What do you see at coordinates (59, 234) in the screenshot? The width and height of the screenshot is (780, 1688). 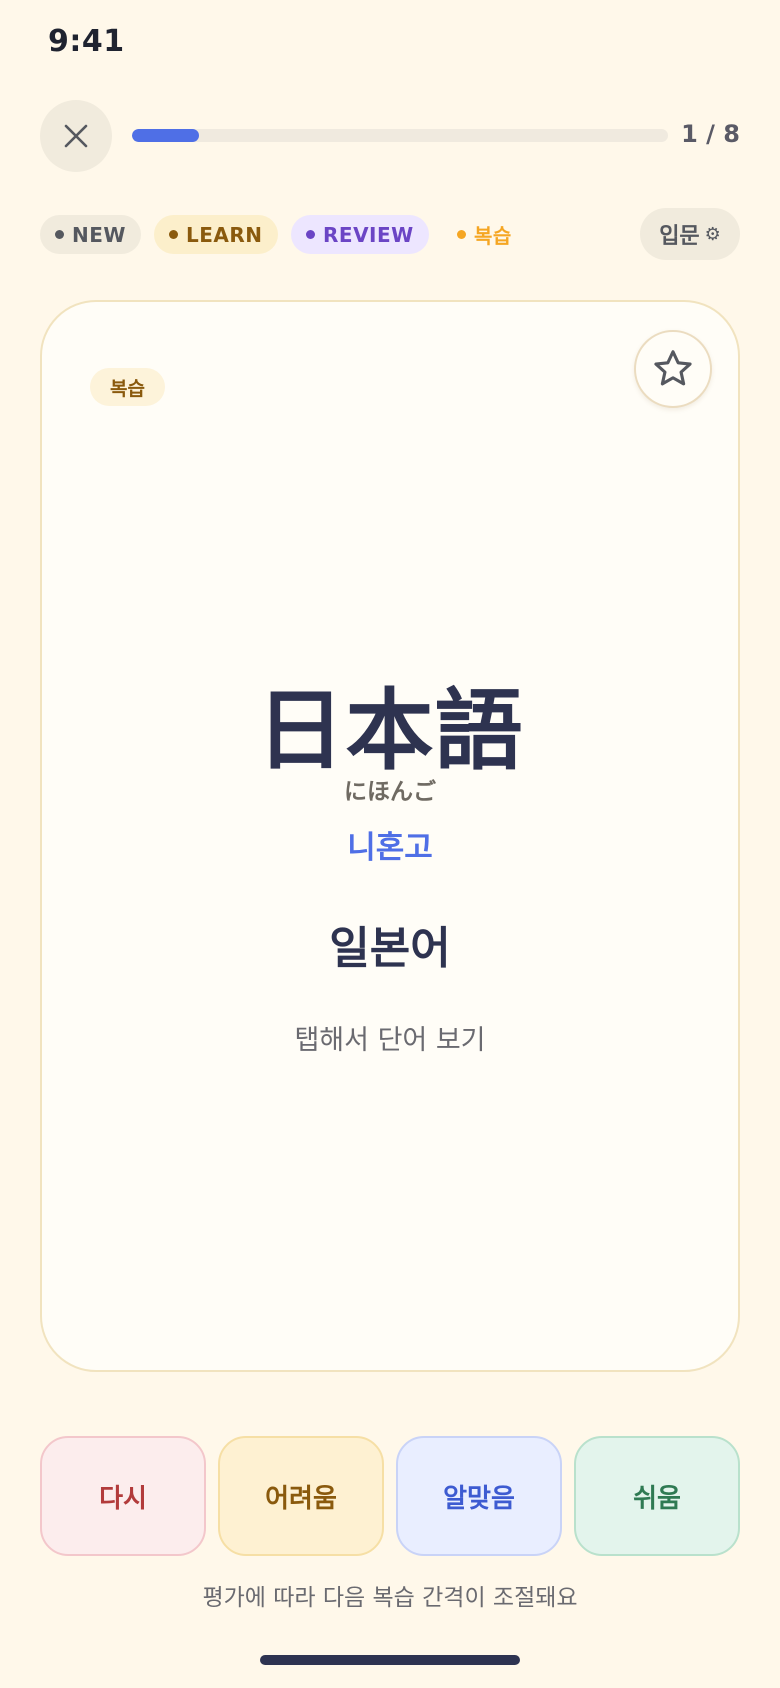 I see `new-dot-icon` at bounding box center [59, 234].